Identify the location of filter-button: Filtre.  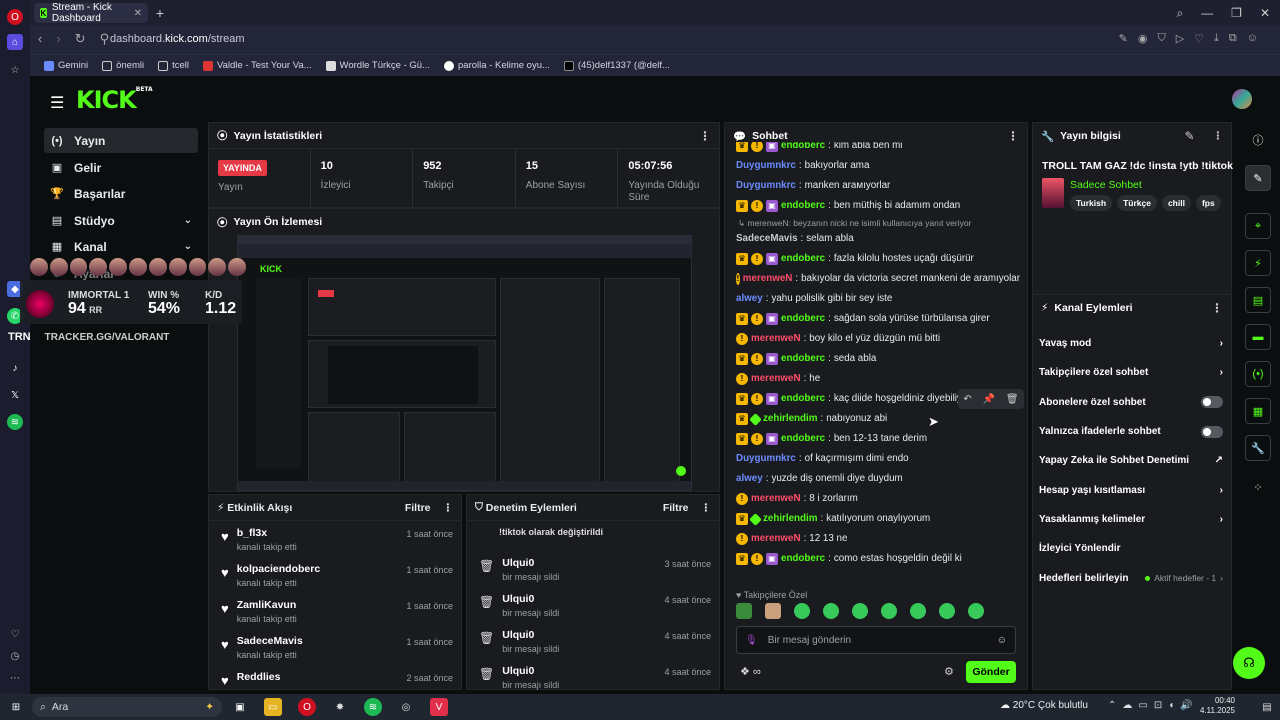
(418, 508).